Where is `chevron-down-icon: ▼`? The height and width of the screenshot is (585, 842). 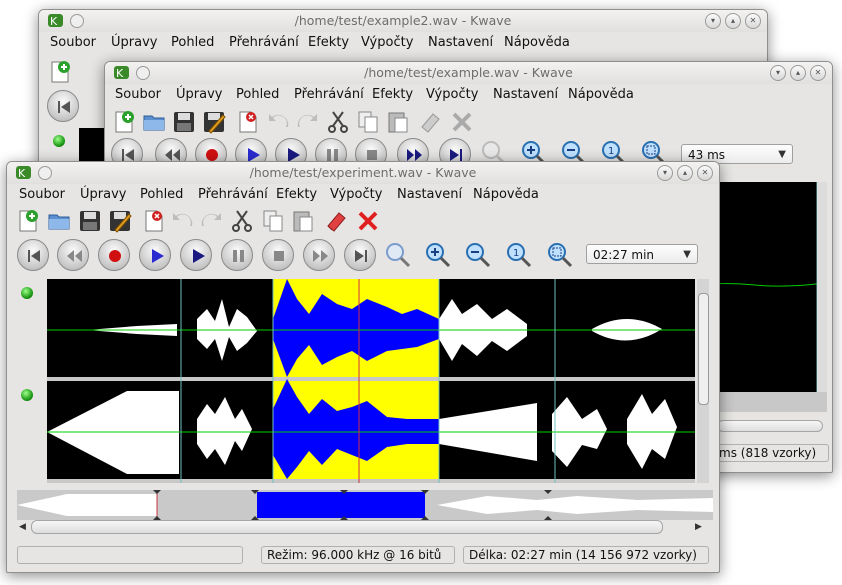 chevron-down-icon: ▼ is located at coordinates (687, 254).